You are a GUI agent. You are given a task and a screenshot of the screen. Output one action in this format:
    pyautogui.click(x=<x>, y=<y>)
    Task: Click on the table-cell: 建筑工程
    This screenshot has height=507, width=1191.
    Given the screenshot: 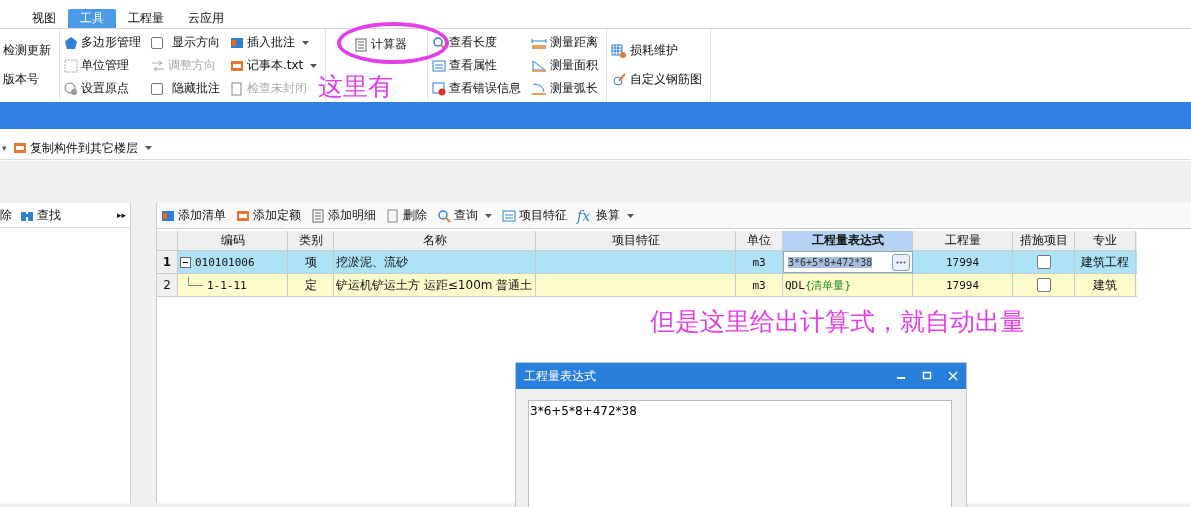 What is the action you would take?
    pyautogui.click(x=1105, y=262)
    